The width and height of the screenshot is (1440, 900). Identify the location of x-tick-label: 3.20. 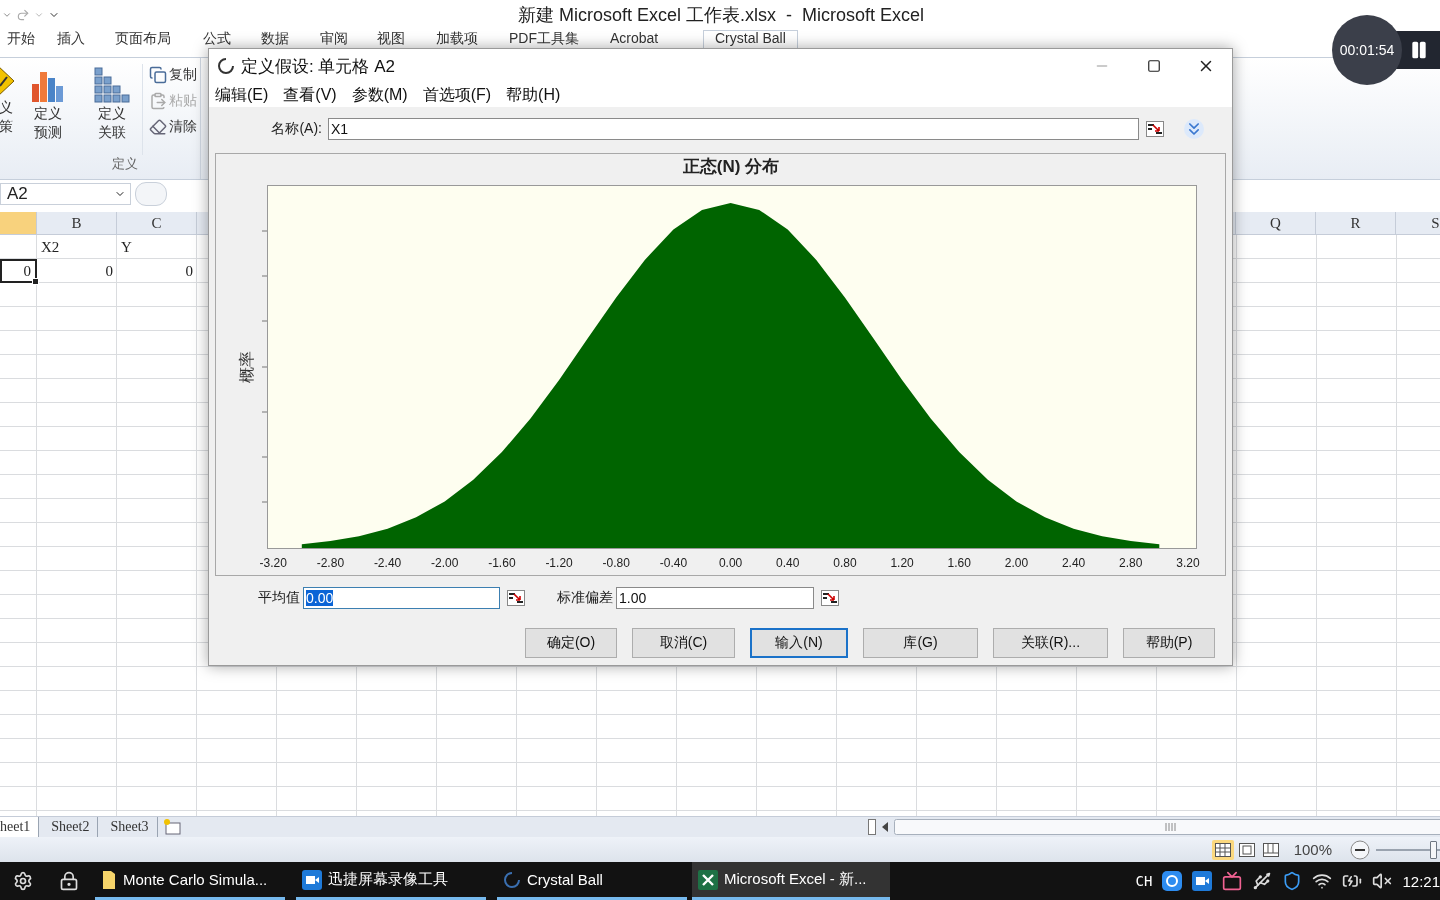
(1188, 563).